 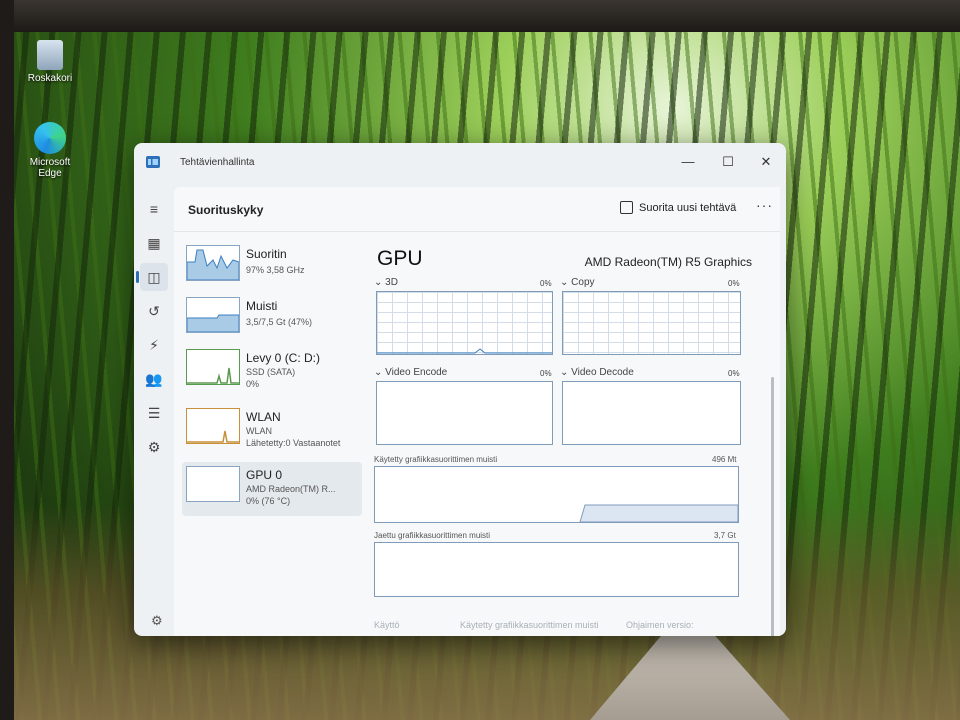 What do you see at coordinates (387, 625) in the screenshot?
I see `utilization-label: Käyttö` at bounding box center [387, 625].